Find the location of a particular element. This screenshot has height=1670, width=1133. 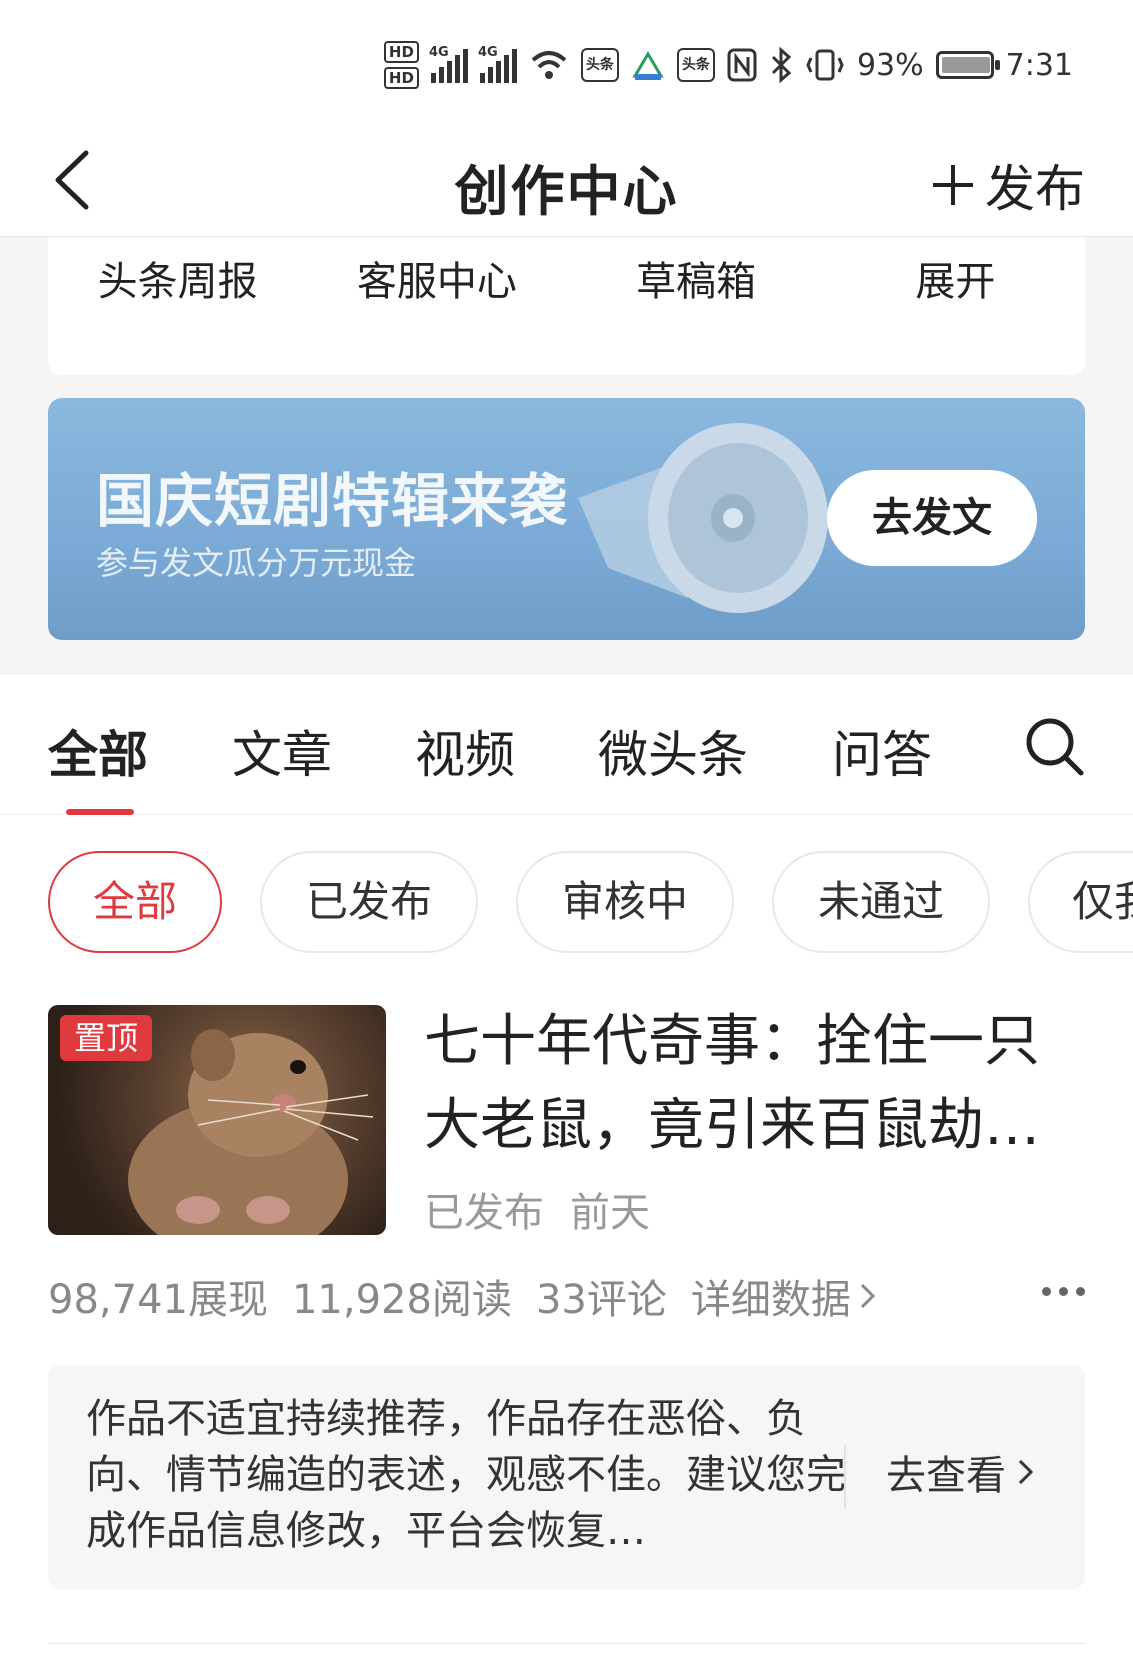

hd-indicator: HD HD is located at coordinates (401, 65).